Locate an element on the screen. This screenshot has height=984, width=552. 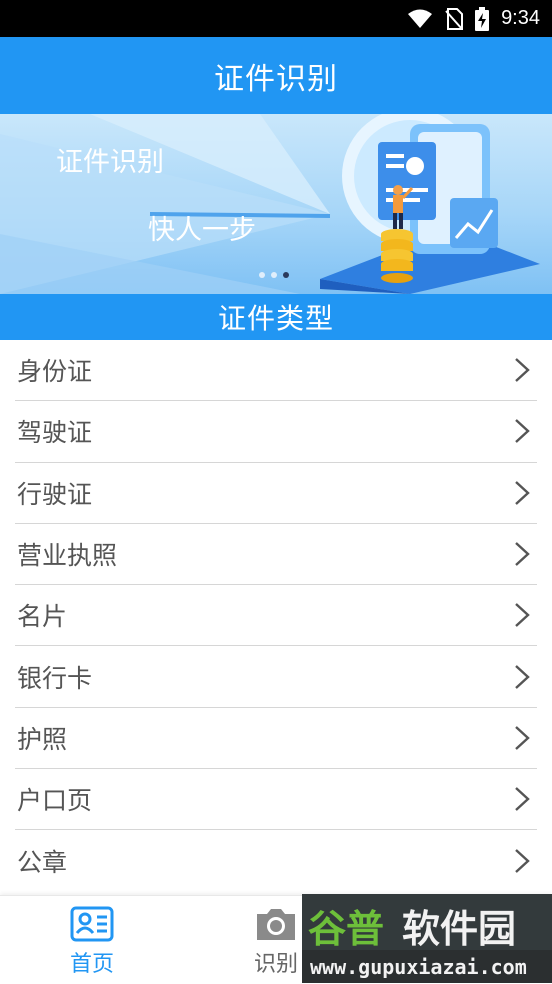
list-item-label: 银行卡 is located at coordinates (55, 678).